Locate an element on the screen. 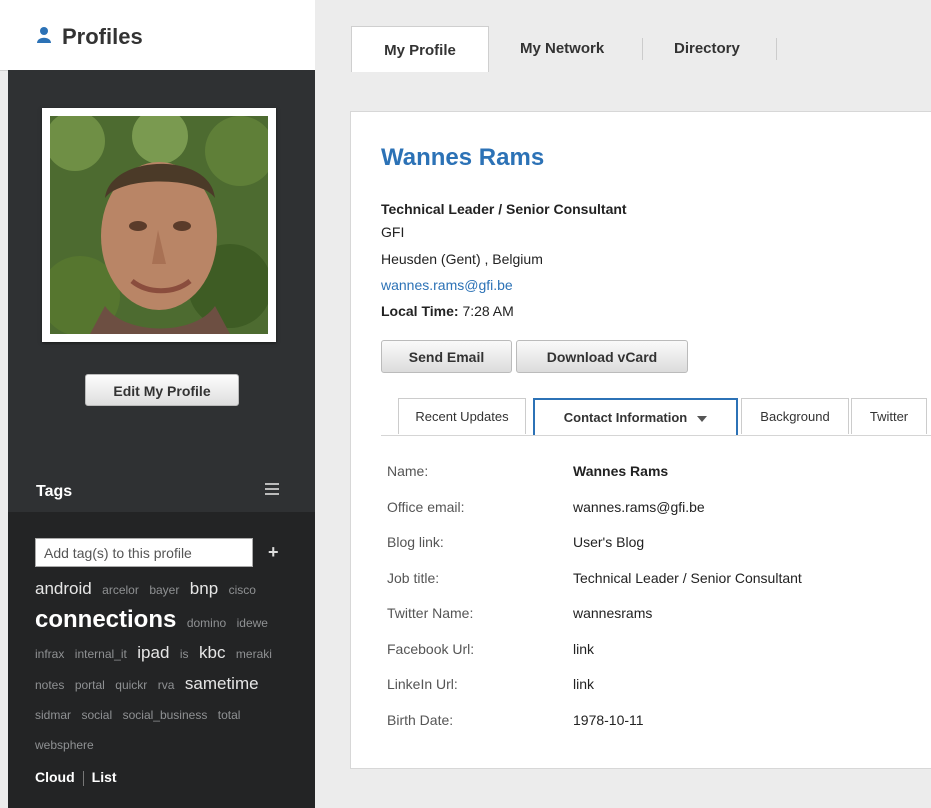  add-tag-icon: + is located at coordinates (273, 552).